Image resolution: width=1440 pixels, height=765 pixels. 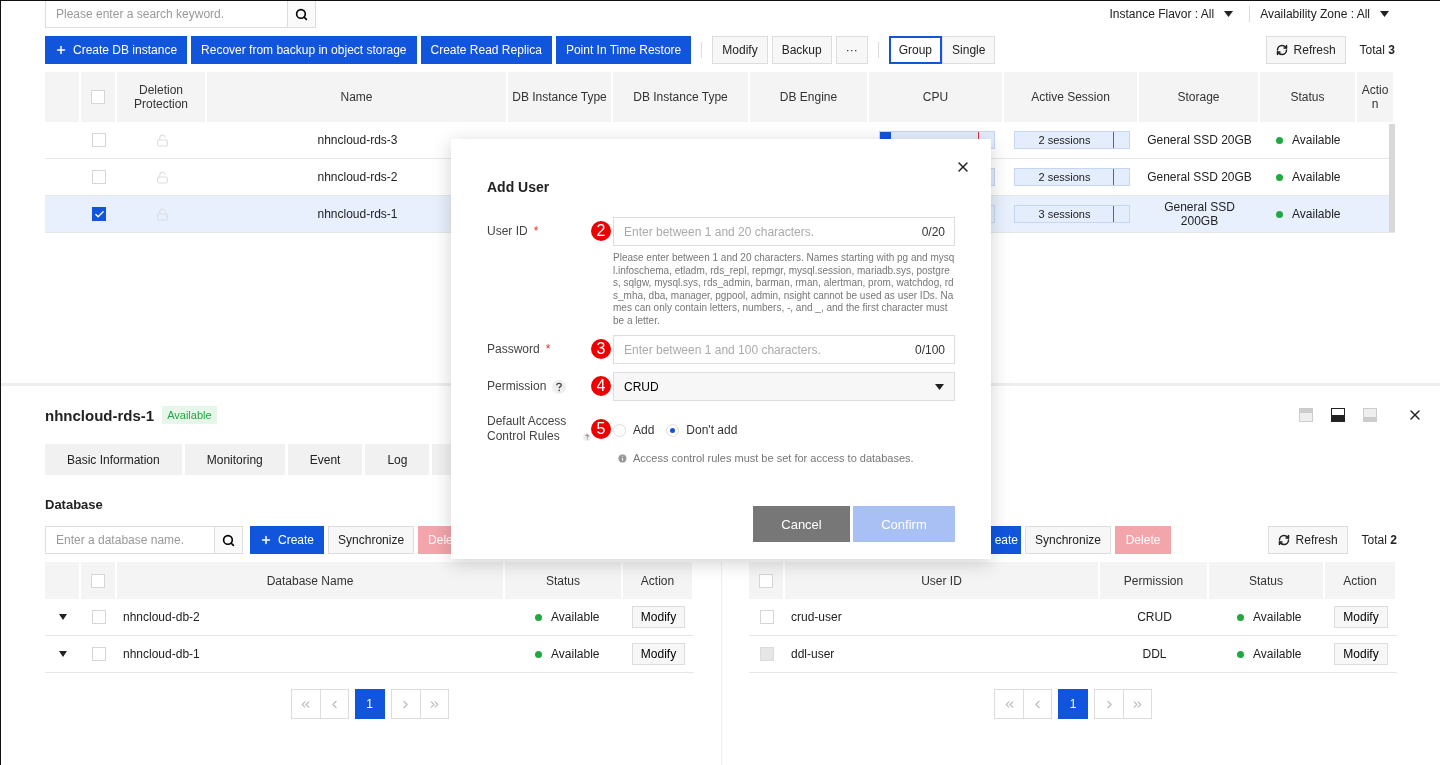 I want to click on database-name: nhncloud-db-1, so click(x=161, y=654).